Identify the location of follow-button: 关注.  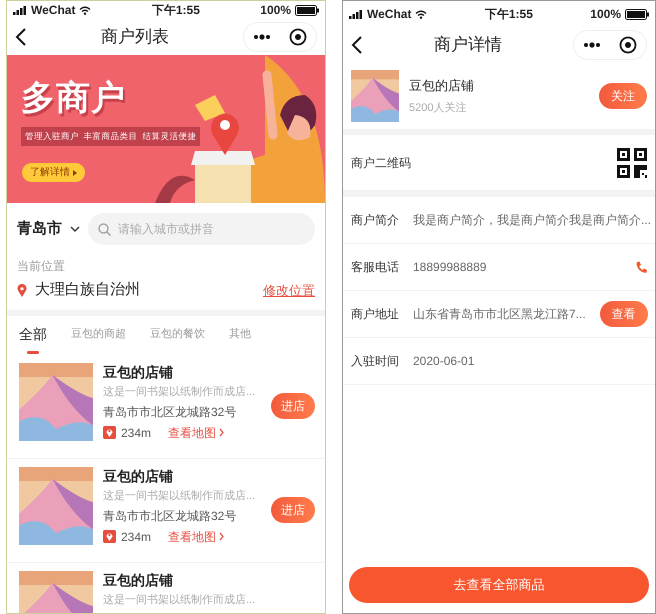
(623, 96).